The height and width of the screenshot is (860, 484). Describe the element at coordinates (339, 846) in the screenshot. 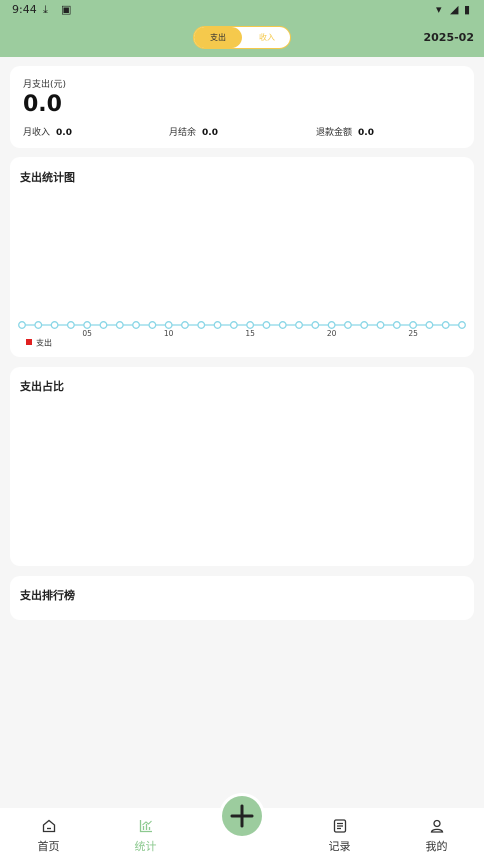

I see `tab-records-label: 记录` at that location.